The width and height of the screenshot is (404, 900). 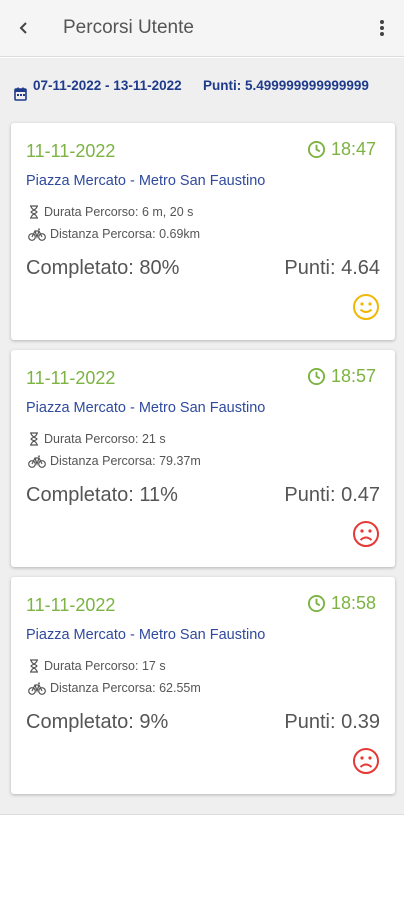 I want to click on route-duration: Durata Percorso: 6 m, 20 s, so click(x=110, y=212).